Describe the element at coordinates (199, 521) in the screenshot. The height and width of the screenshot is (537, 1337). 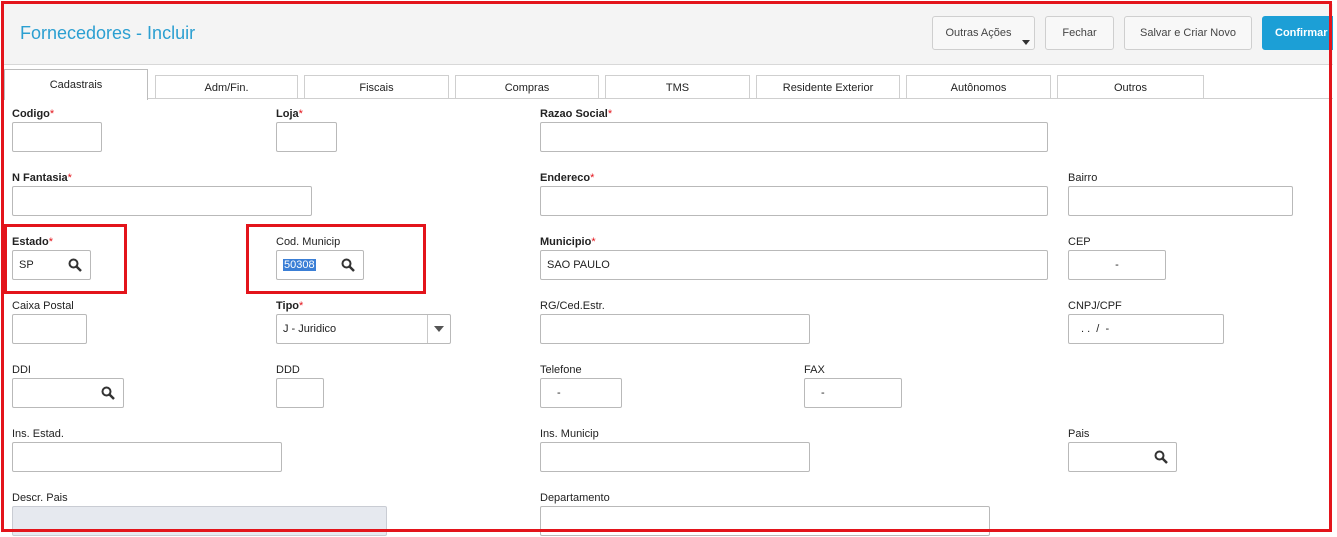
I see `descr-pais-input` at that location.